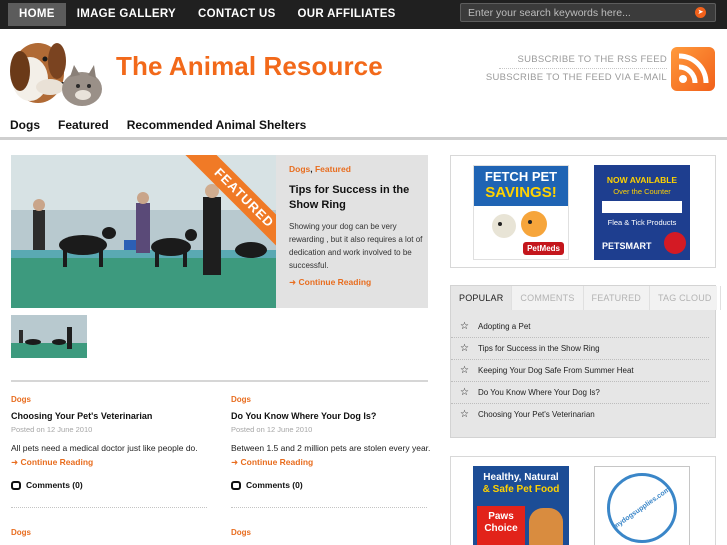 This screenshot has height=545, width=727. What do you see at coordinates (592, 59) in the screenshot?
I see `subscribe-rss-link: SUBSCRIBE TO THE RSS FEED` at bounding box center [592, 59].